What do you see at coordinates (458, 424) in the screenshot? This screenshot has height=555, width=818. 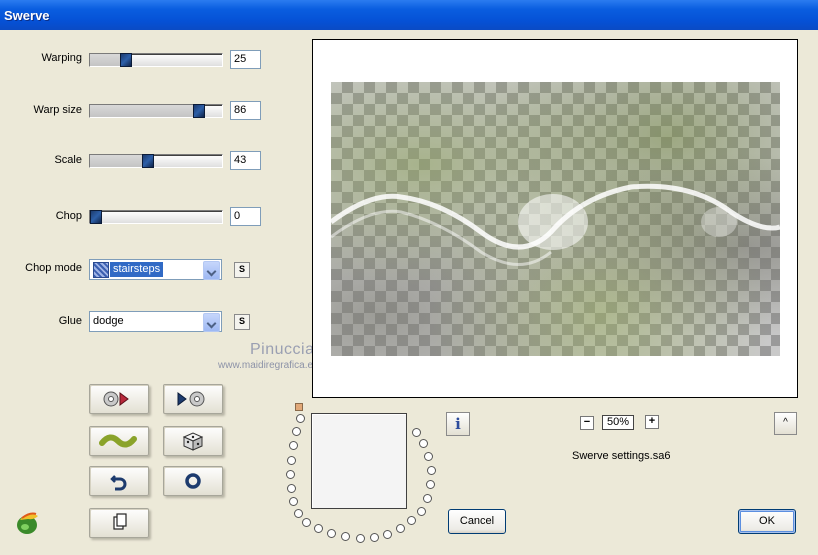 I see `info-button: i` at bounding box center [458, 424].